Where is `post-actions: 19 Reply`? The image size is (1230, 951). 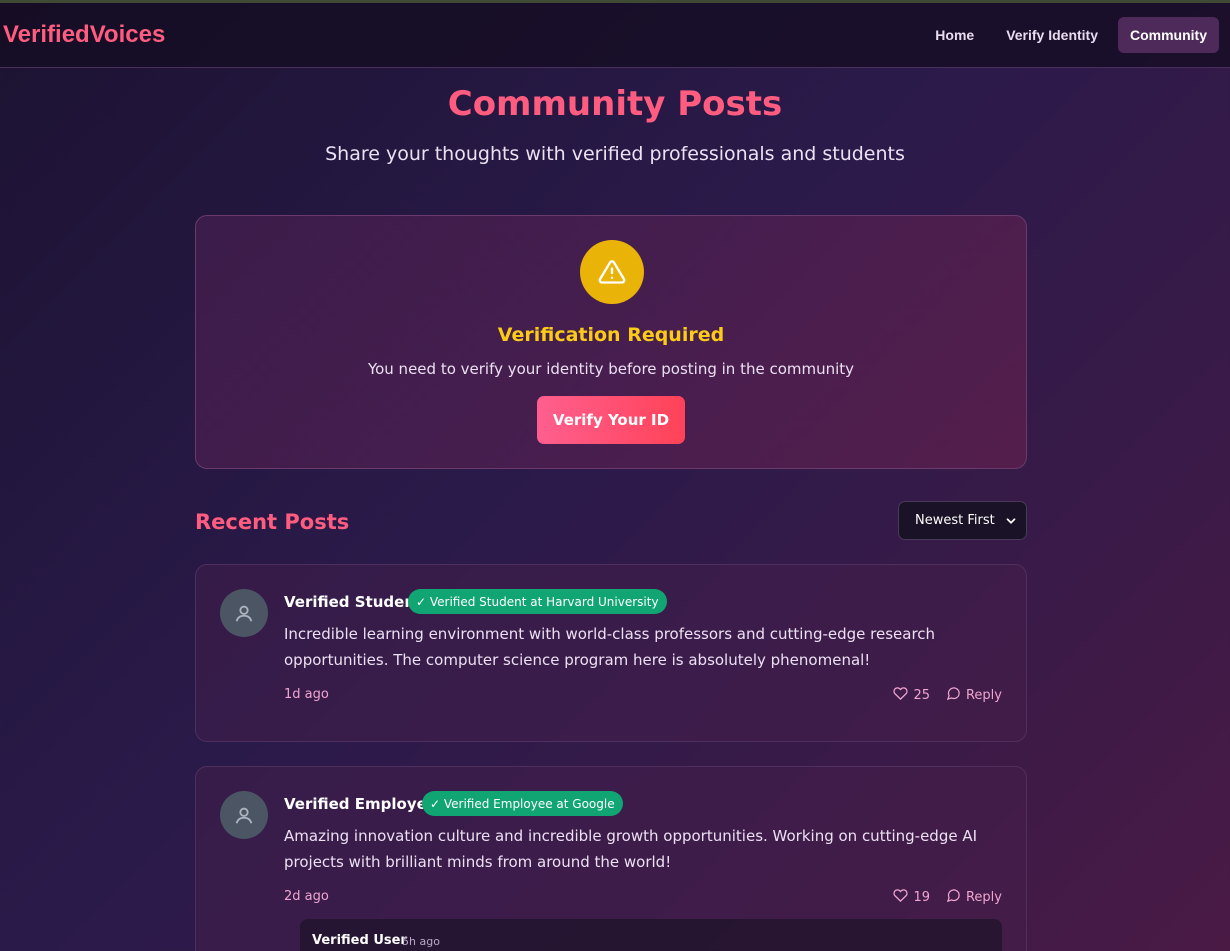
post-actions: 19 Reply is located at coordinates (947, 897).